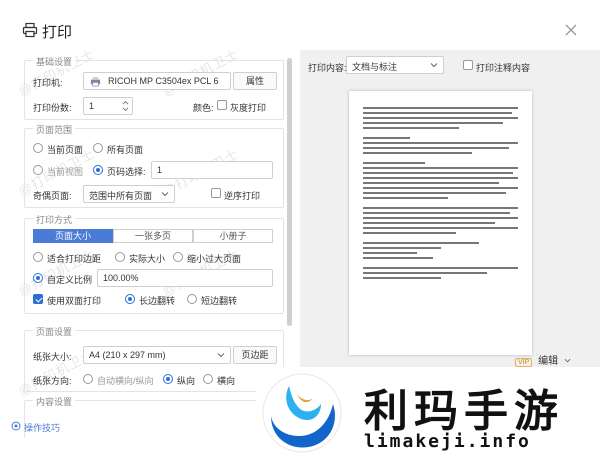 Image resolution: width=600 pixels, height=458 pixels. What do you see at coordinates (130, 299) in the screenshot?
I see `radio-long-edge` at bounding box center [130, 299].